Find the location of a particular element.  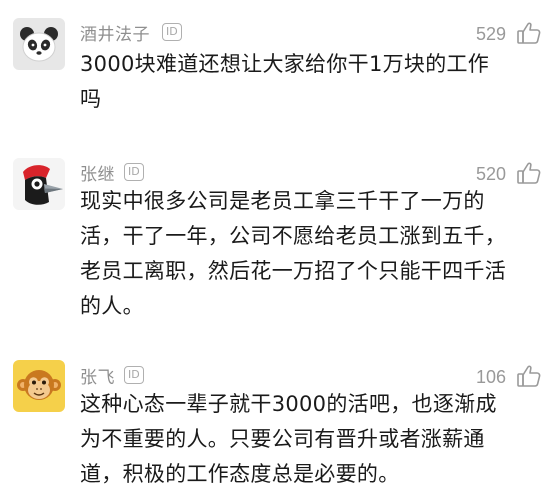

comment-text: 3000块难道还想让大家给你干1万块的工作吗 is located at coordinates (285, 81).